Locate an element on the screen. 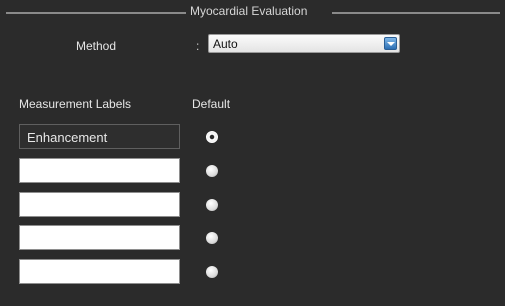  default-header: Default is located at coordinates (211, 104).